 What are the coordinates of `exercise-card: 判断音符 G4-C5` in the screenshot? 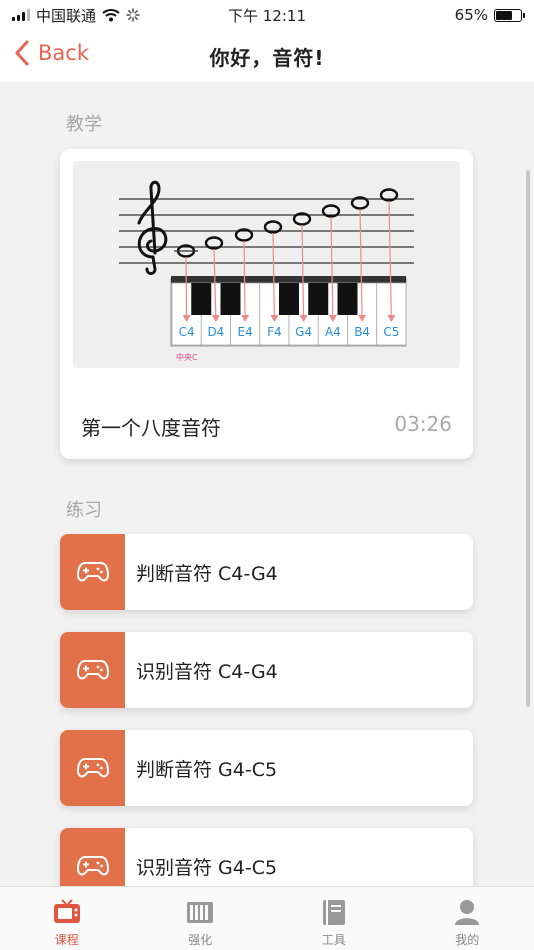 It's located at (266, 768).